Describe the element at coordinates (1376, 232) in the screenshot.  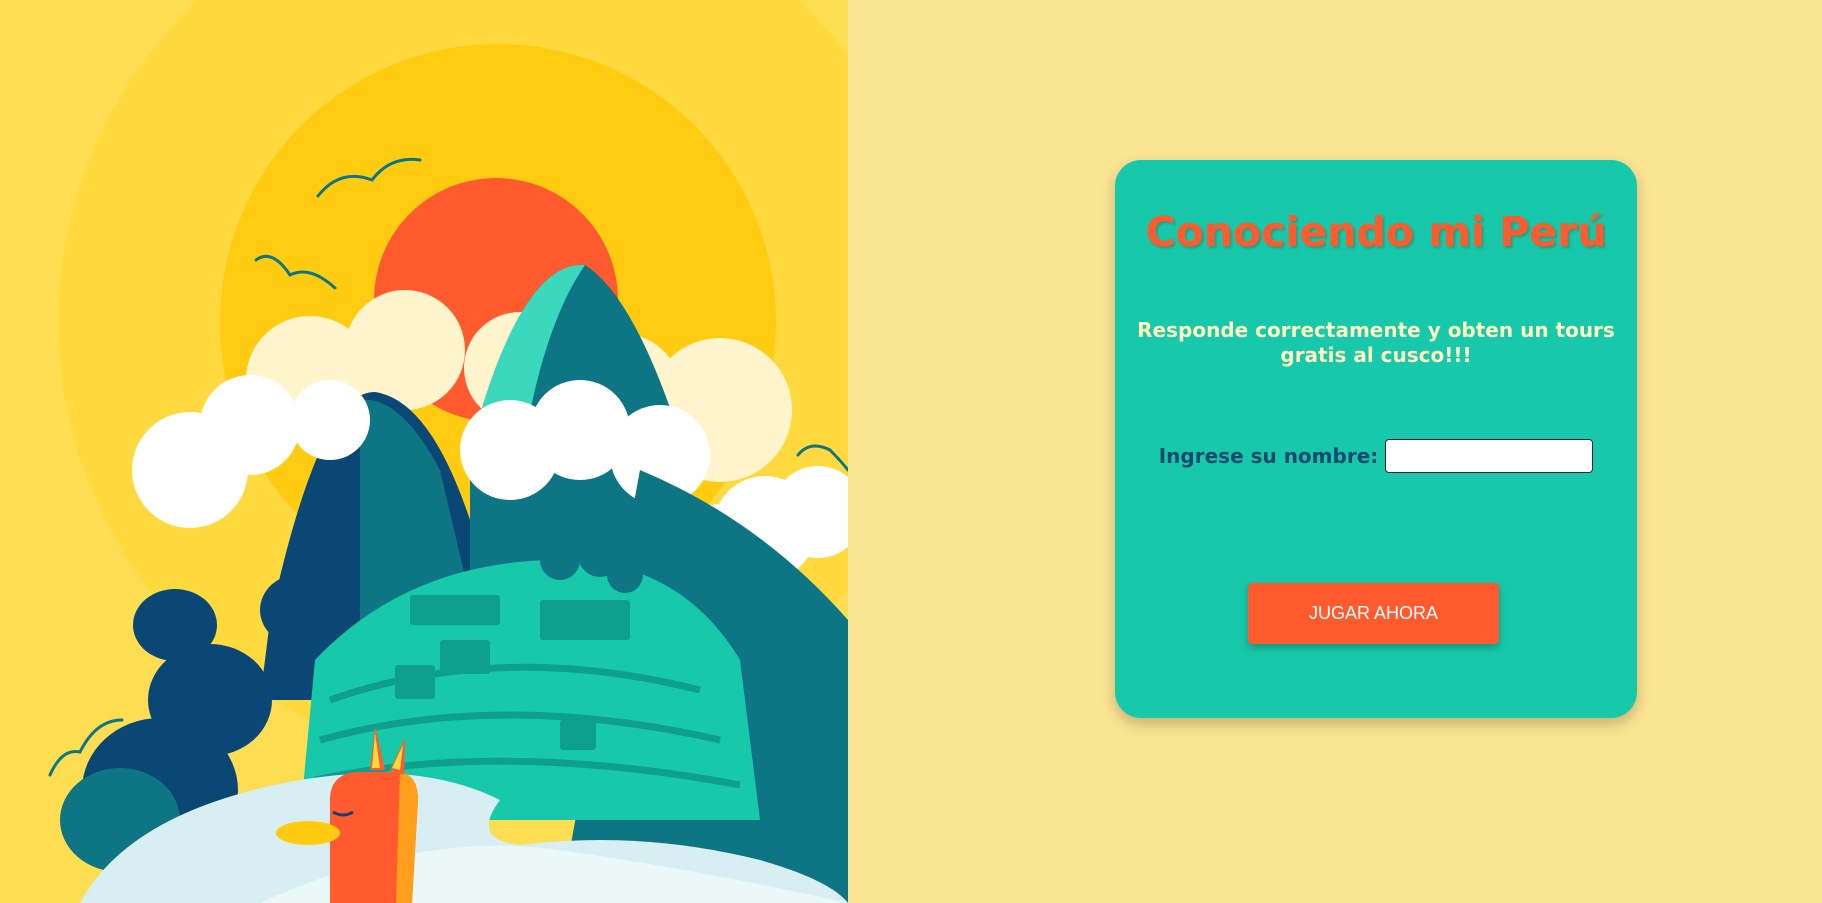
I see `page-title: Conociendo mi Perú` at that location.